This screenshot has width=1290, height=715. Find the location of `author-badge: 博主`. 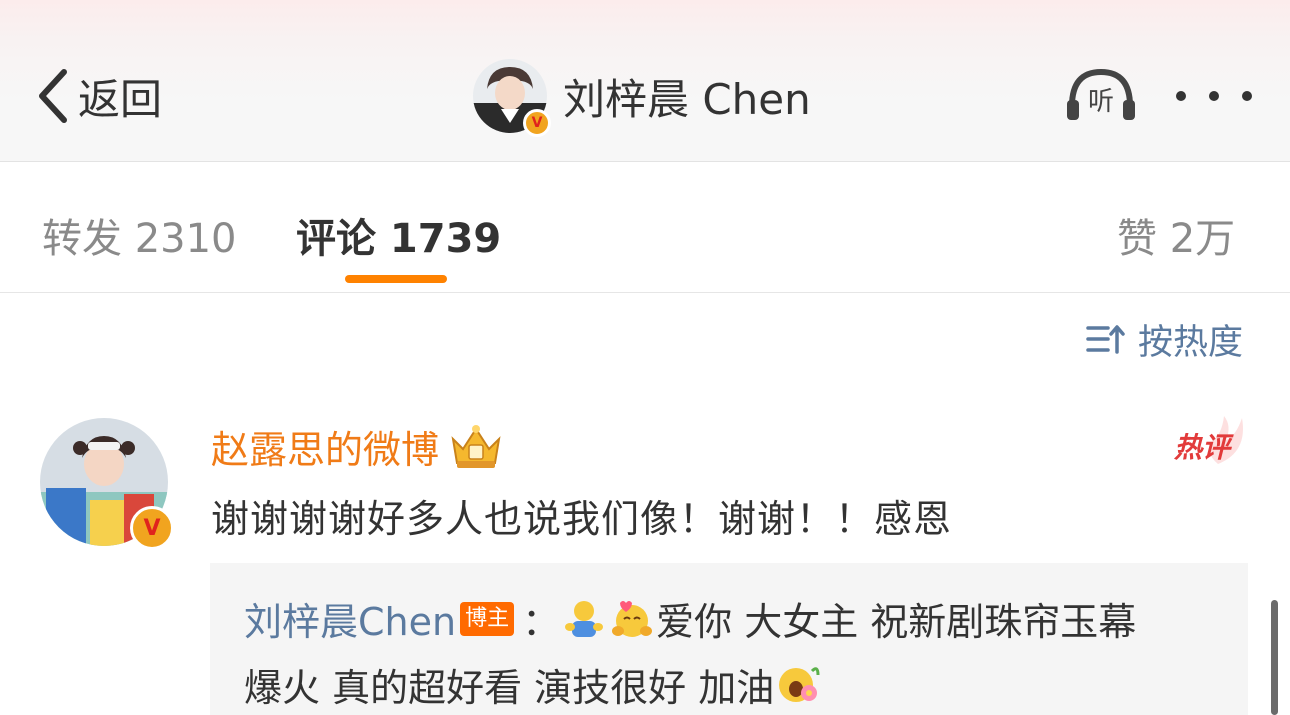

author-badge: 博主 is located at coordinates (487, 618).